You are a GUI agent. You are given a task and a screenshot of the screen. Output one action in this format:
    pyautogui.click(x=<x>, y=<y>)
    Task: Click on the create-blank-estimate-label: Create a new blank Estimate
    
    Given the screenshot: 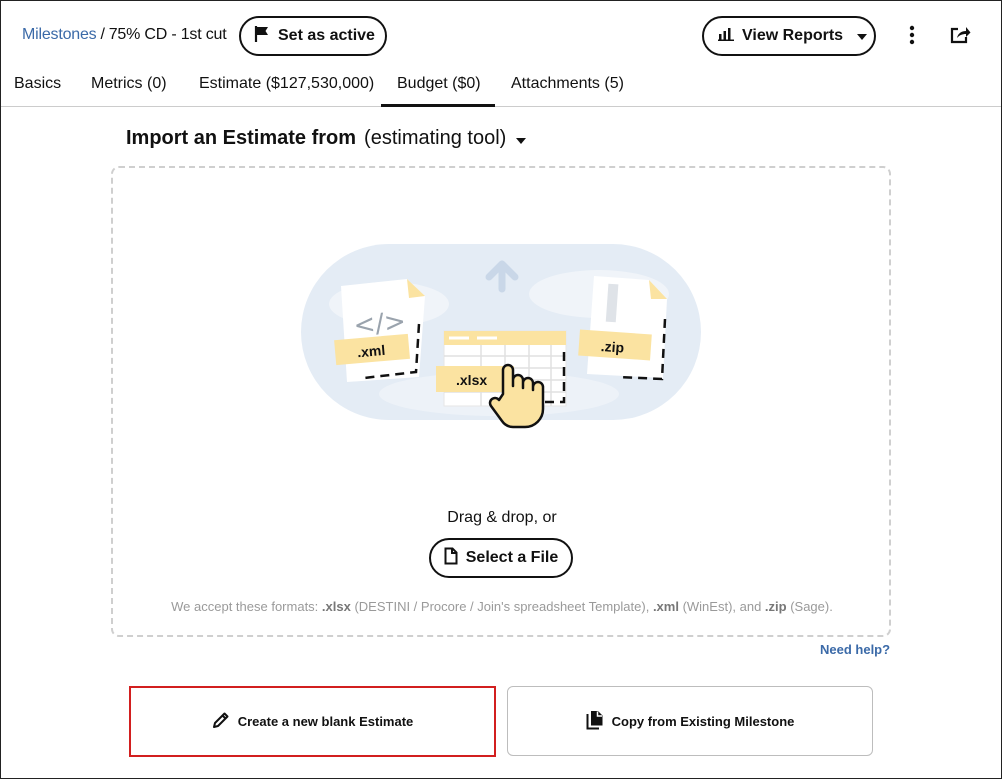 What is the action you would take?
    pyautogui.click(x=325, y=721)
    